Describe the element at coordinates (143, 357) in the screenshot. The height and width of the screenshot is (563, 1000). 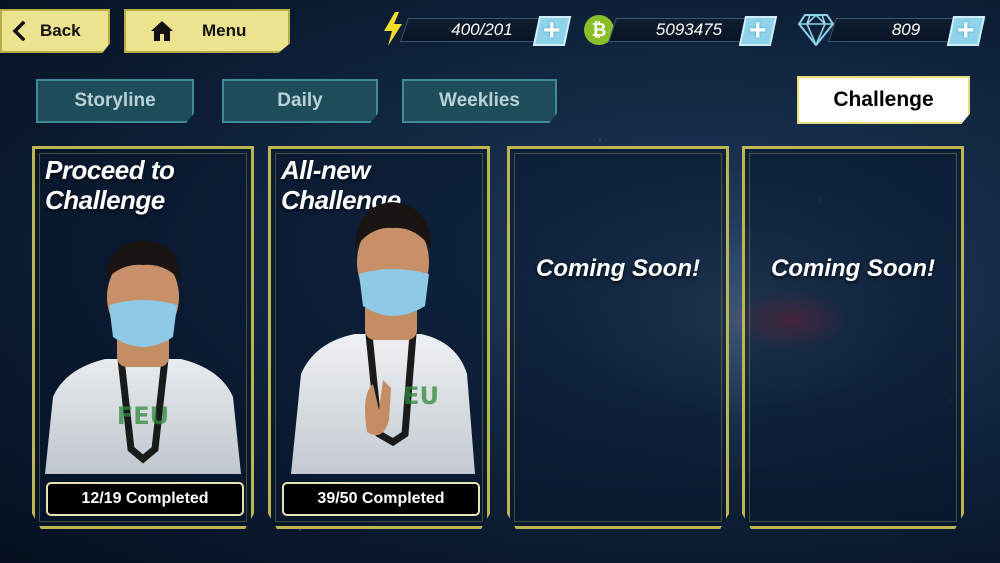
I see `player-photo: FEU` at that location.